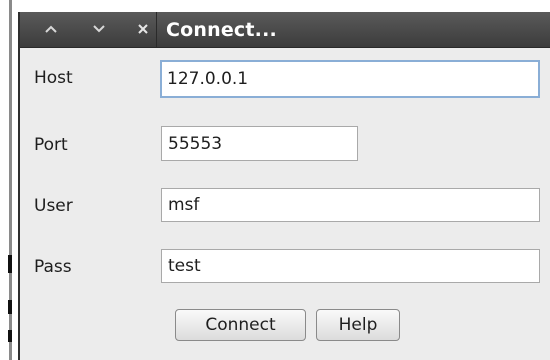 The height and width of the screenshot is (360, 550). I want to click on host-label: Host, so click(53, 78).